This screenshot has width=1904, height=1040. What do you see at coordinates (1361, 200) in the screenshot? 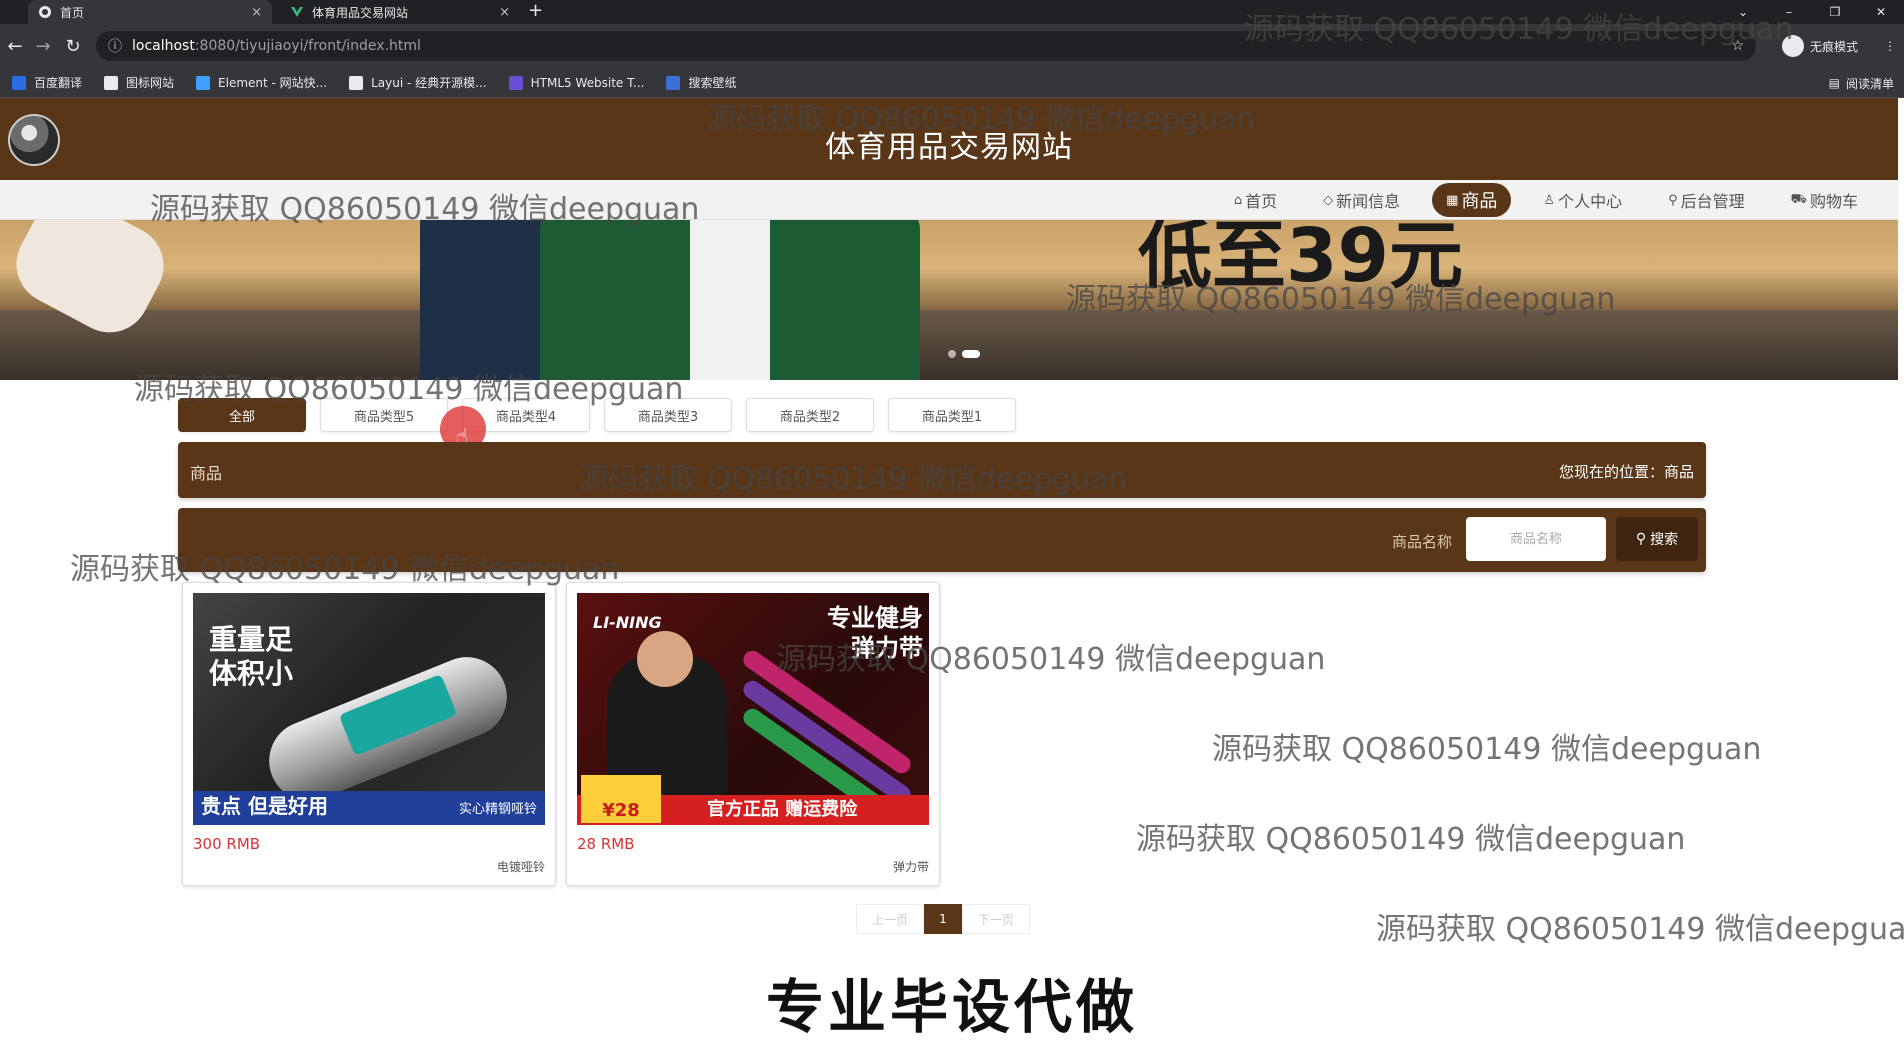
I see `nav-news: ◇ 新闻信息` at bounding box center [1361, 200].